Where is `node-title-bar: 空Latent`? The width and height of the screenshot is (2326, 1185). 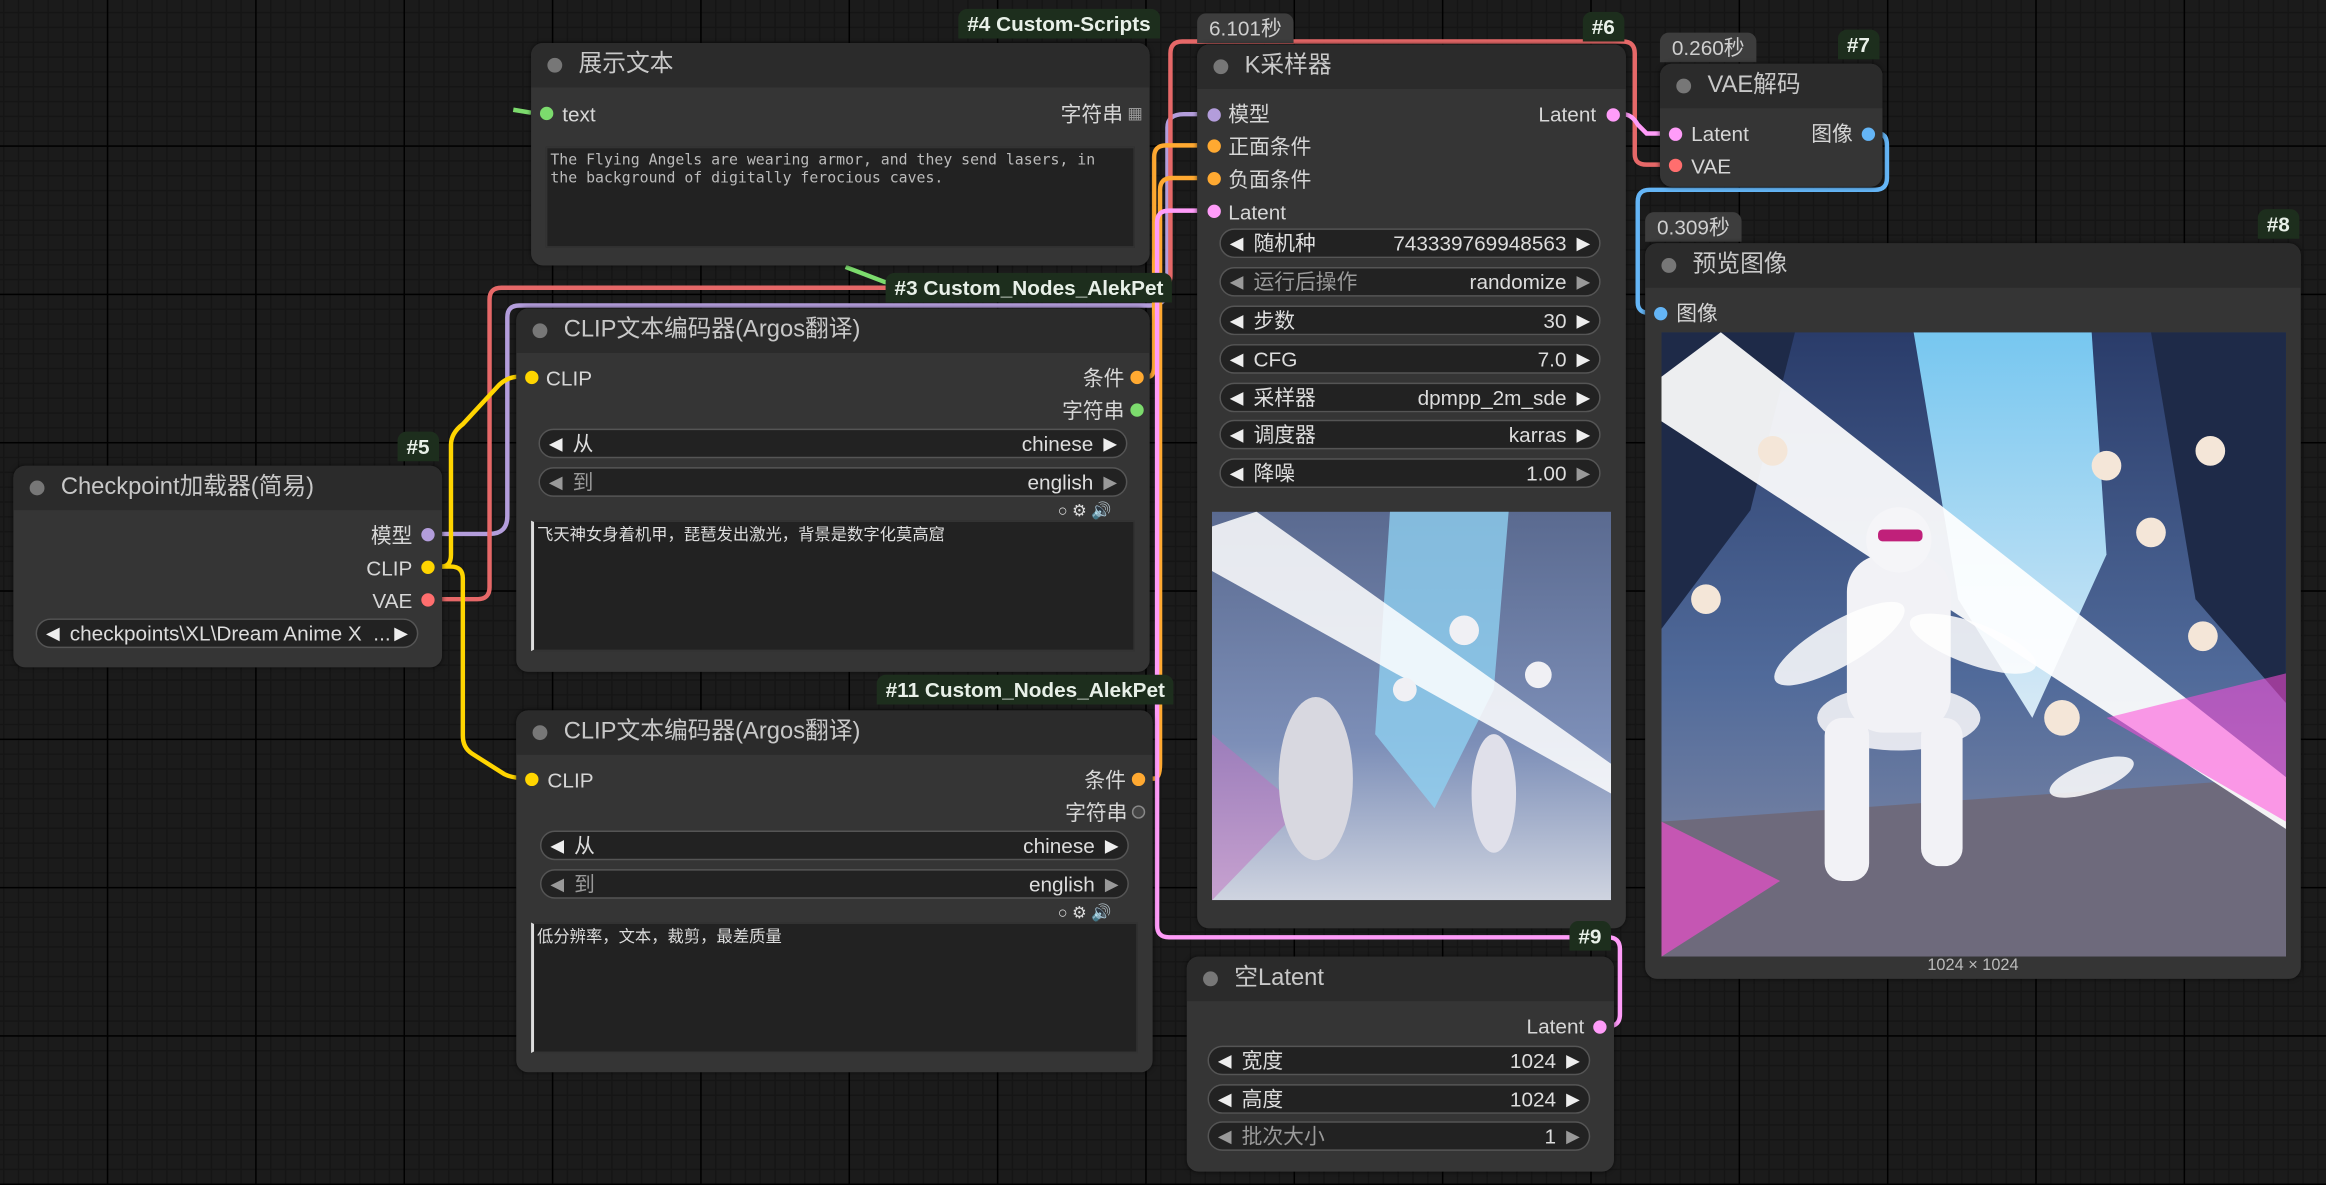
node-title-bar: 空Latent is located at coordinates (1400, 979).